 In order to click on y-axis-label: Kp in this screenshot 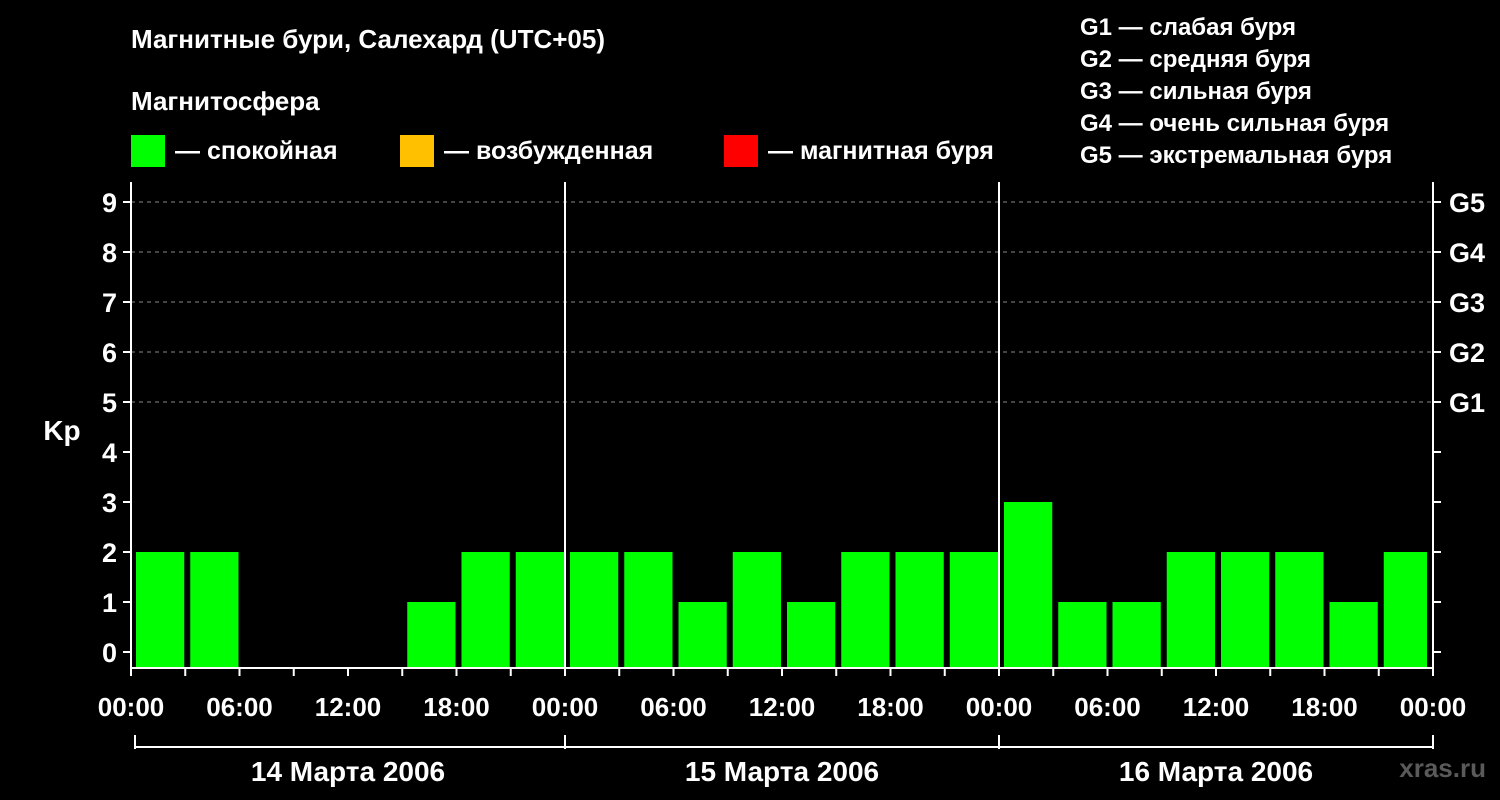, I will do `click(61, 430)`.